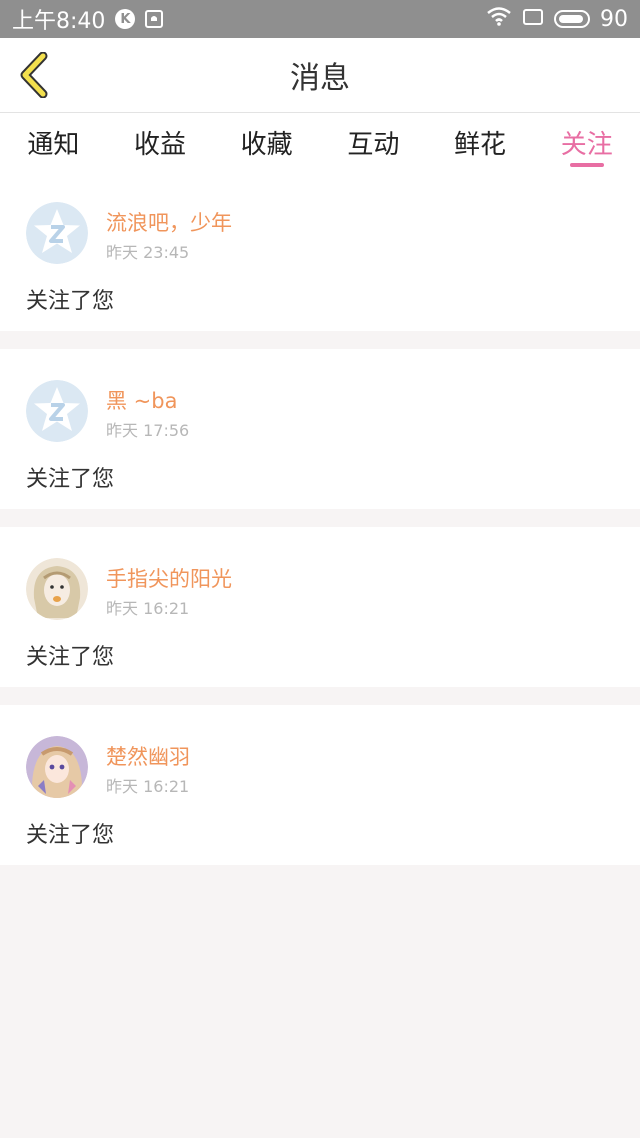  What do you see at coordinates (499, 19) in the screenshot?
I see `wifi-icon` at bounding box center [499, 19].